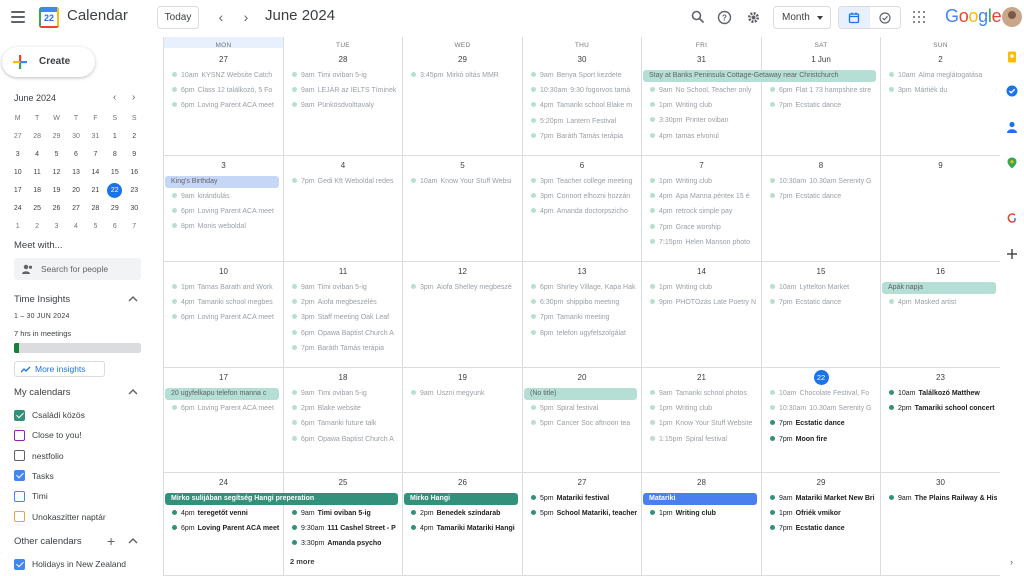  I want to click on event-item: 4pm teregetőt venni, so click(226, 514).